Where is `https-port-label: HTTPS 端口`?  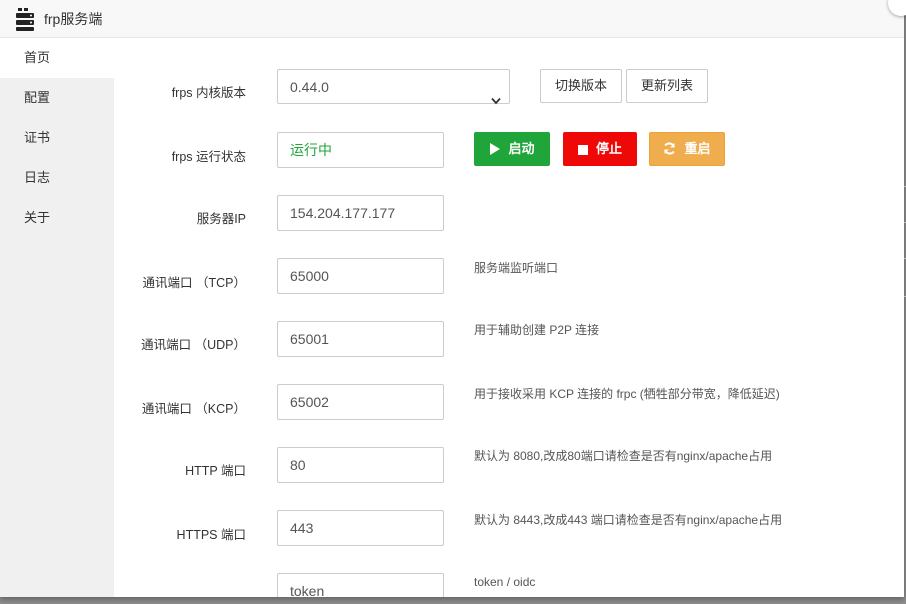 https-port-label: HTTPS 端口 is located at coordinates (211, 535).